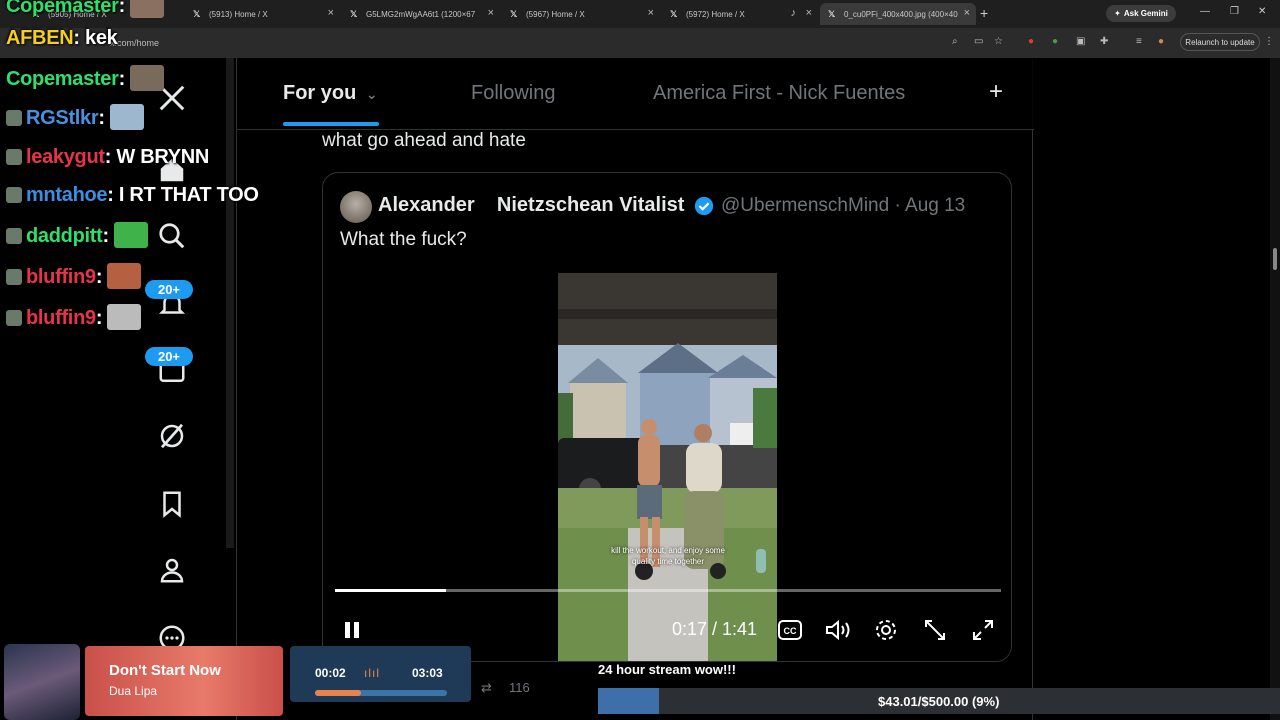 Image resolution: width=1280 pixels, height=720 pixels. I want to click on relaunch-button: Relaunch to update, so click(1220, 42).